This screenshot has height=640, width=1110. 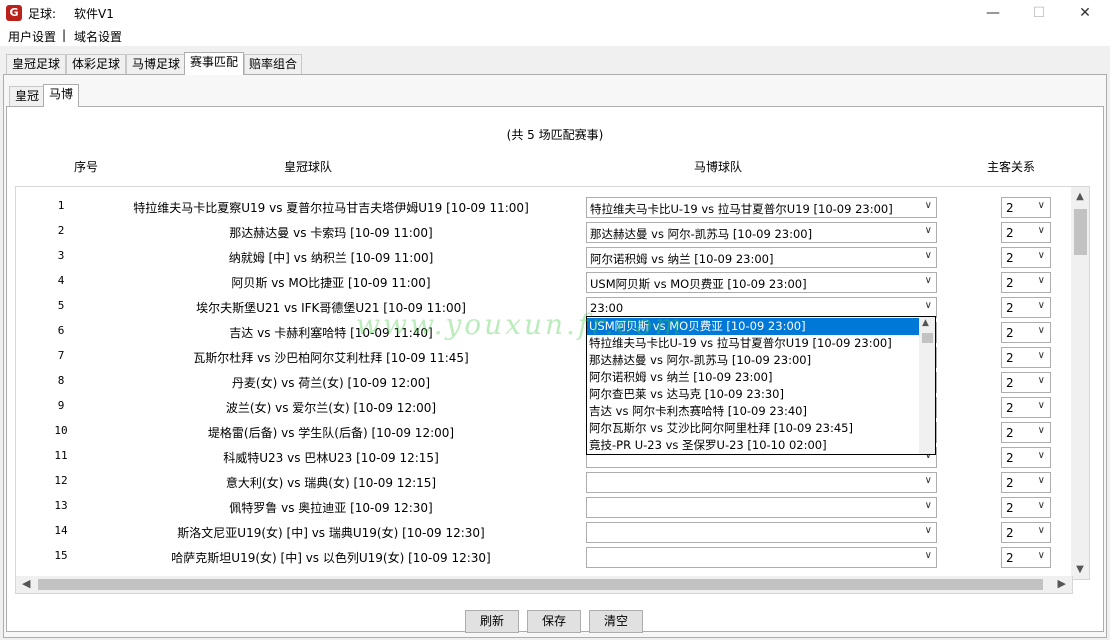 What do you see at coordinates (555, 13) in the screenshot?
I see `title-bar: G 足球: 软件V1 — ☐ ✕` at bounding box center [555, 13].